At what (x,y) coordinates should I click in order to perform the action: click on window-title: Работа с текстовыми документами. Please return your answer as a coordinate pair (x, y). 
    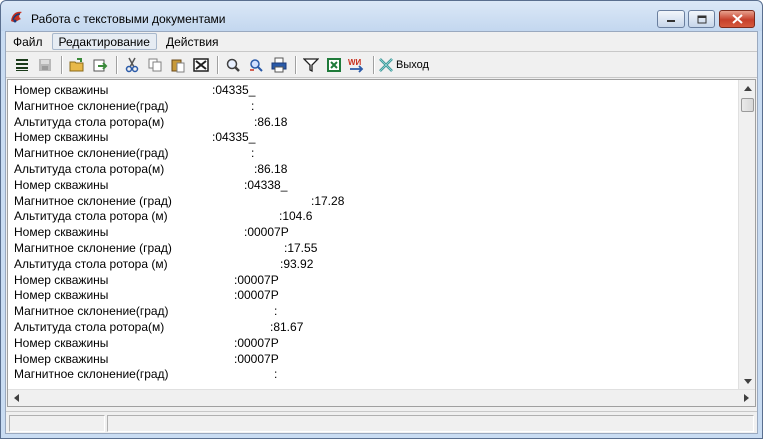
    Looking at the image, I should click on (128, 19).